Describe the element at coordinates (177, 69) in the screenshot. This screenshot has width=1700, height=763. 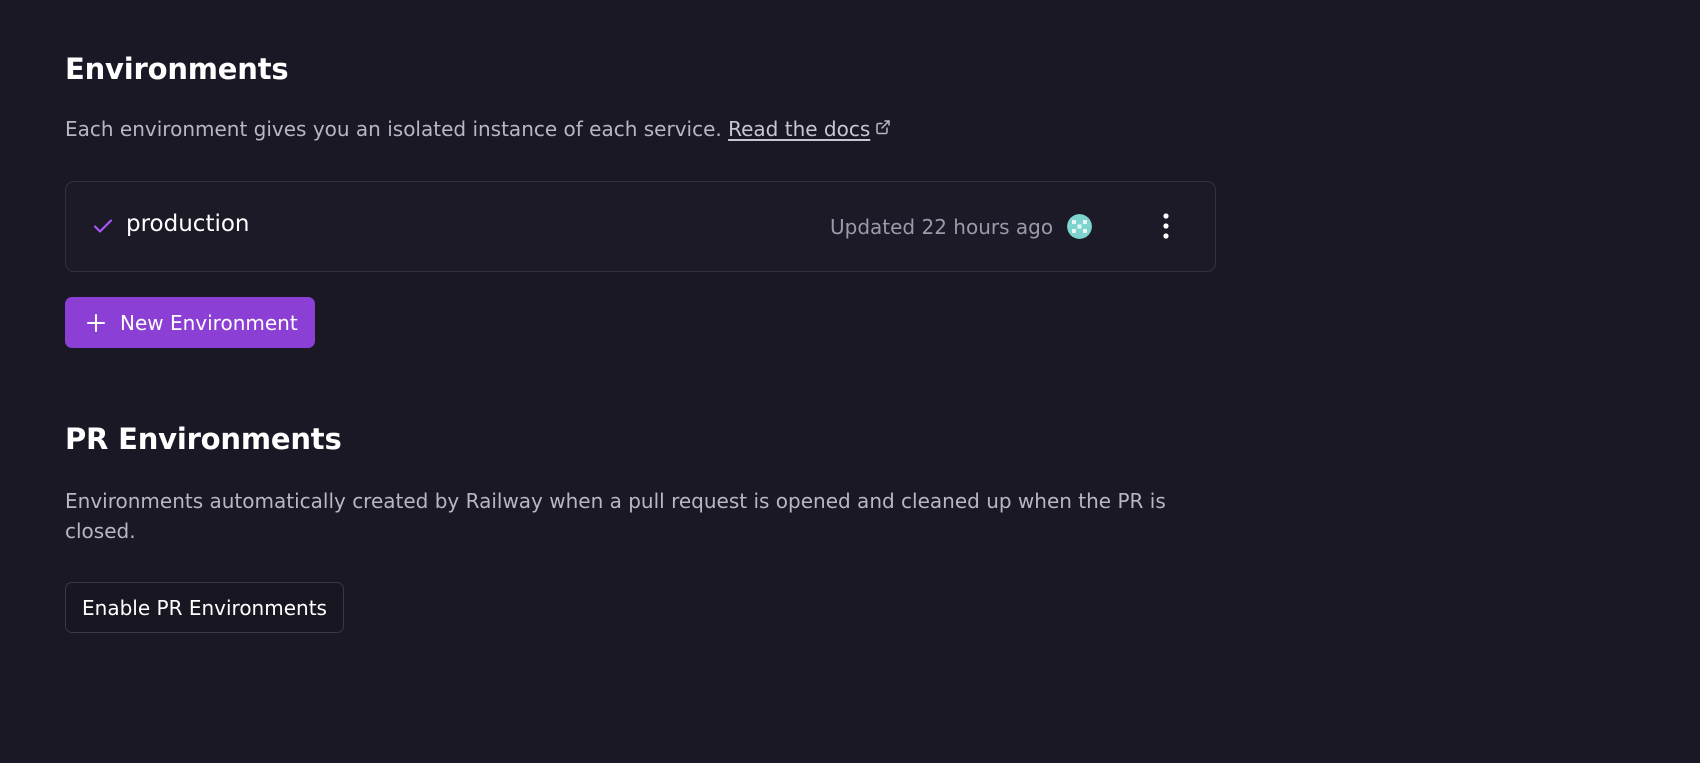
I see `environments-heading: Environments` at that location.